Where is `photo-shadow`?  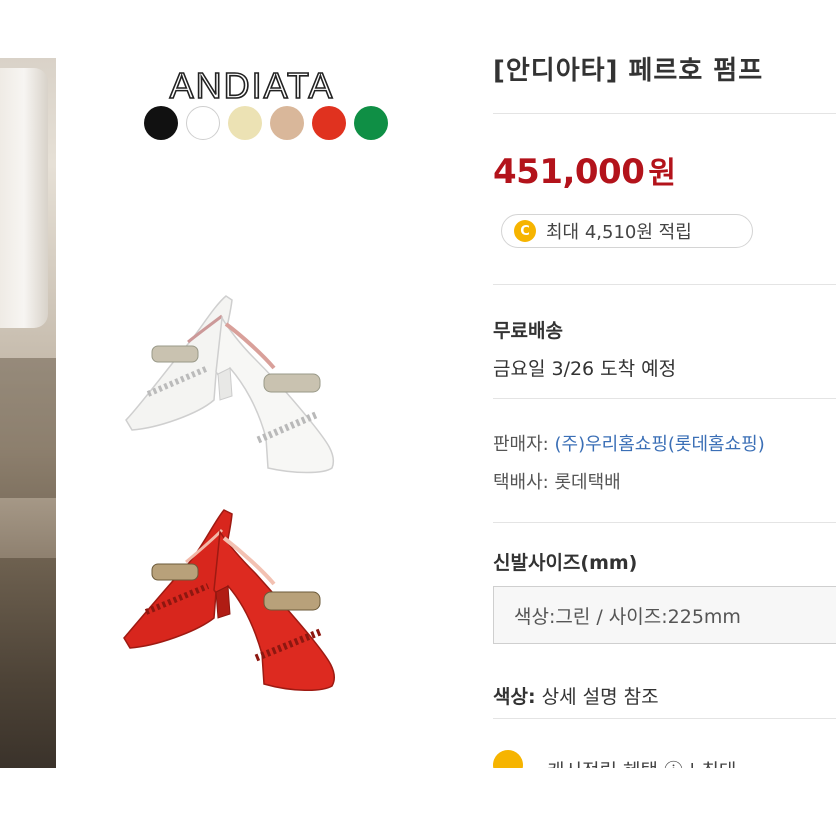 photo-shadow is located at coordinates (28, 428).